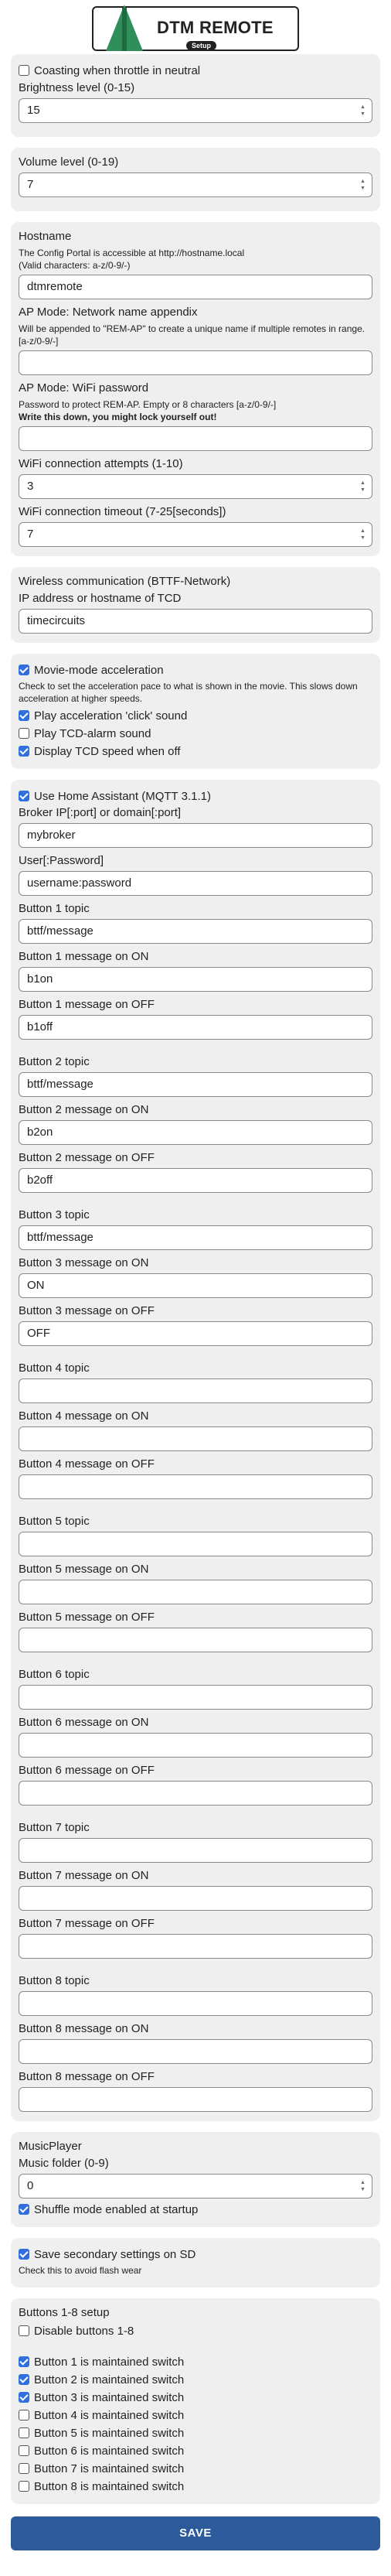 The image size is (391, 2576). I want to click on shuffle-checkbox, so click(24, 2209).